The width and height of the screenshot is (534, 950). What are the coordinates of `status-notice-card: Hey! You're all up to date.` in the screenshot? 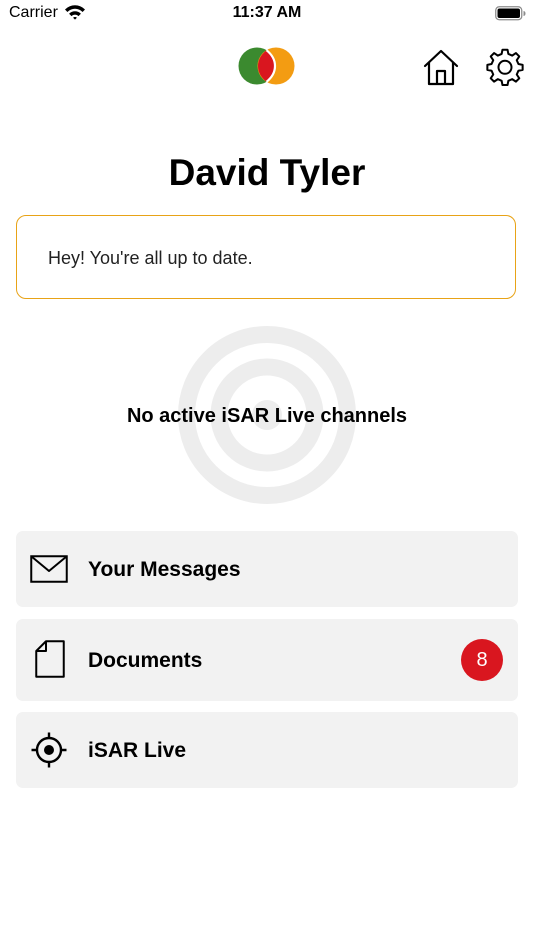 It's located at (266, 257).